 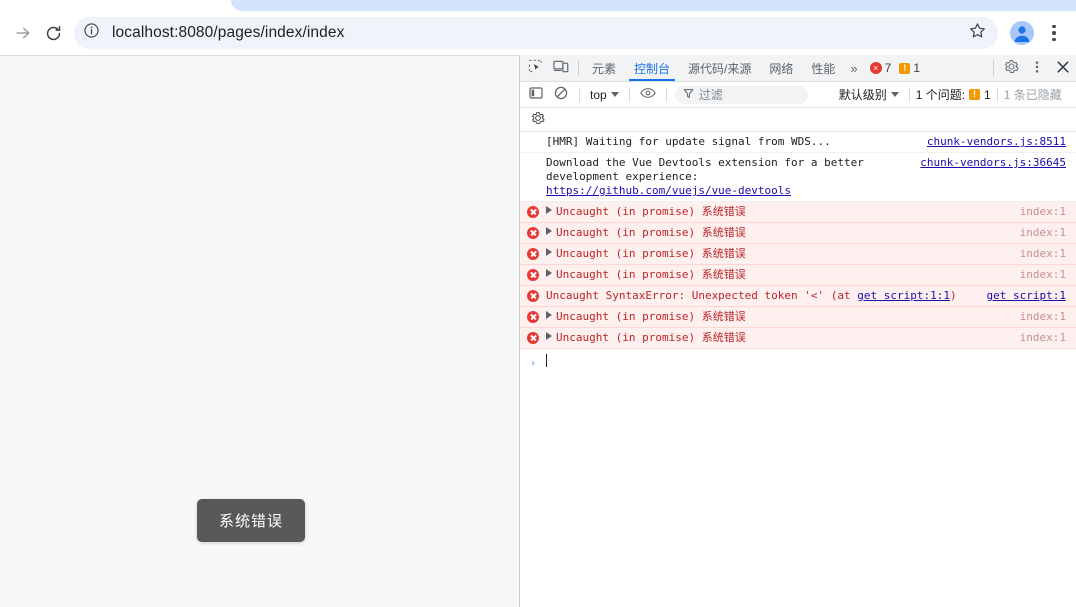 I want to click on message-source: chunk-vendors.js:8511, so click(x=1001, y=142).